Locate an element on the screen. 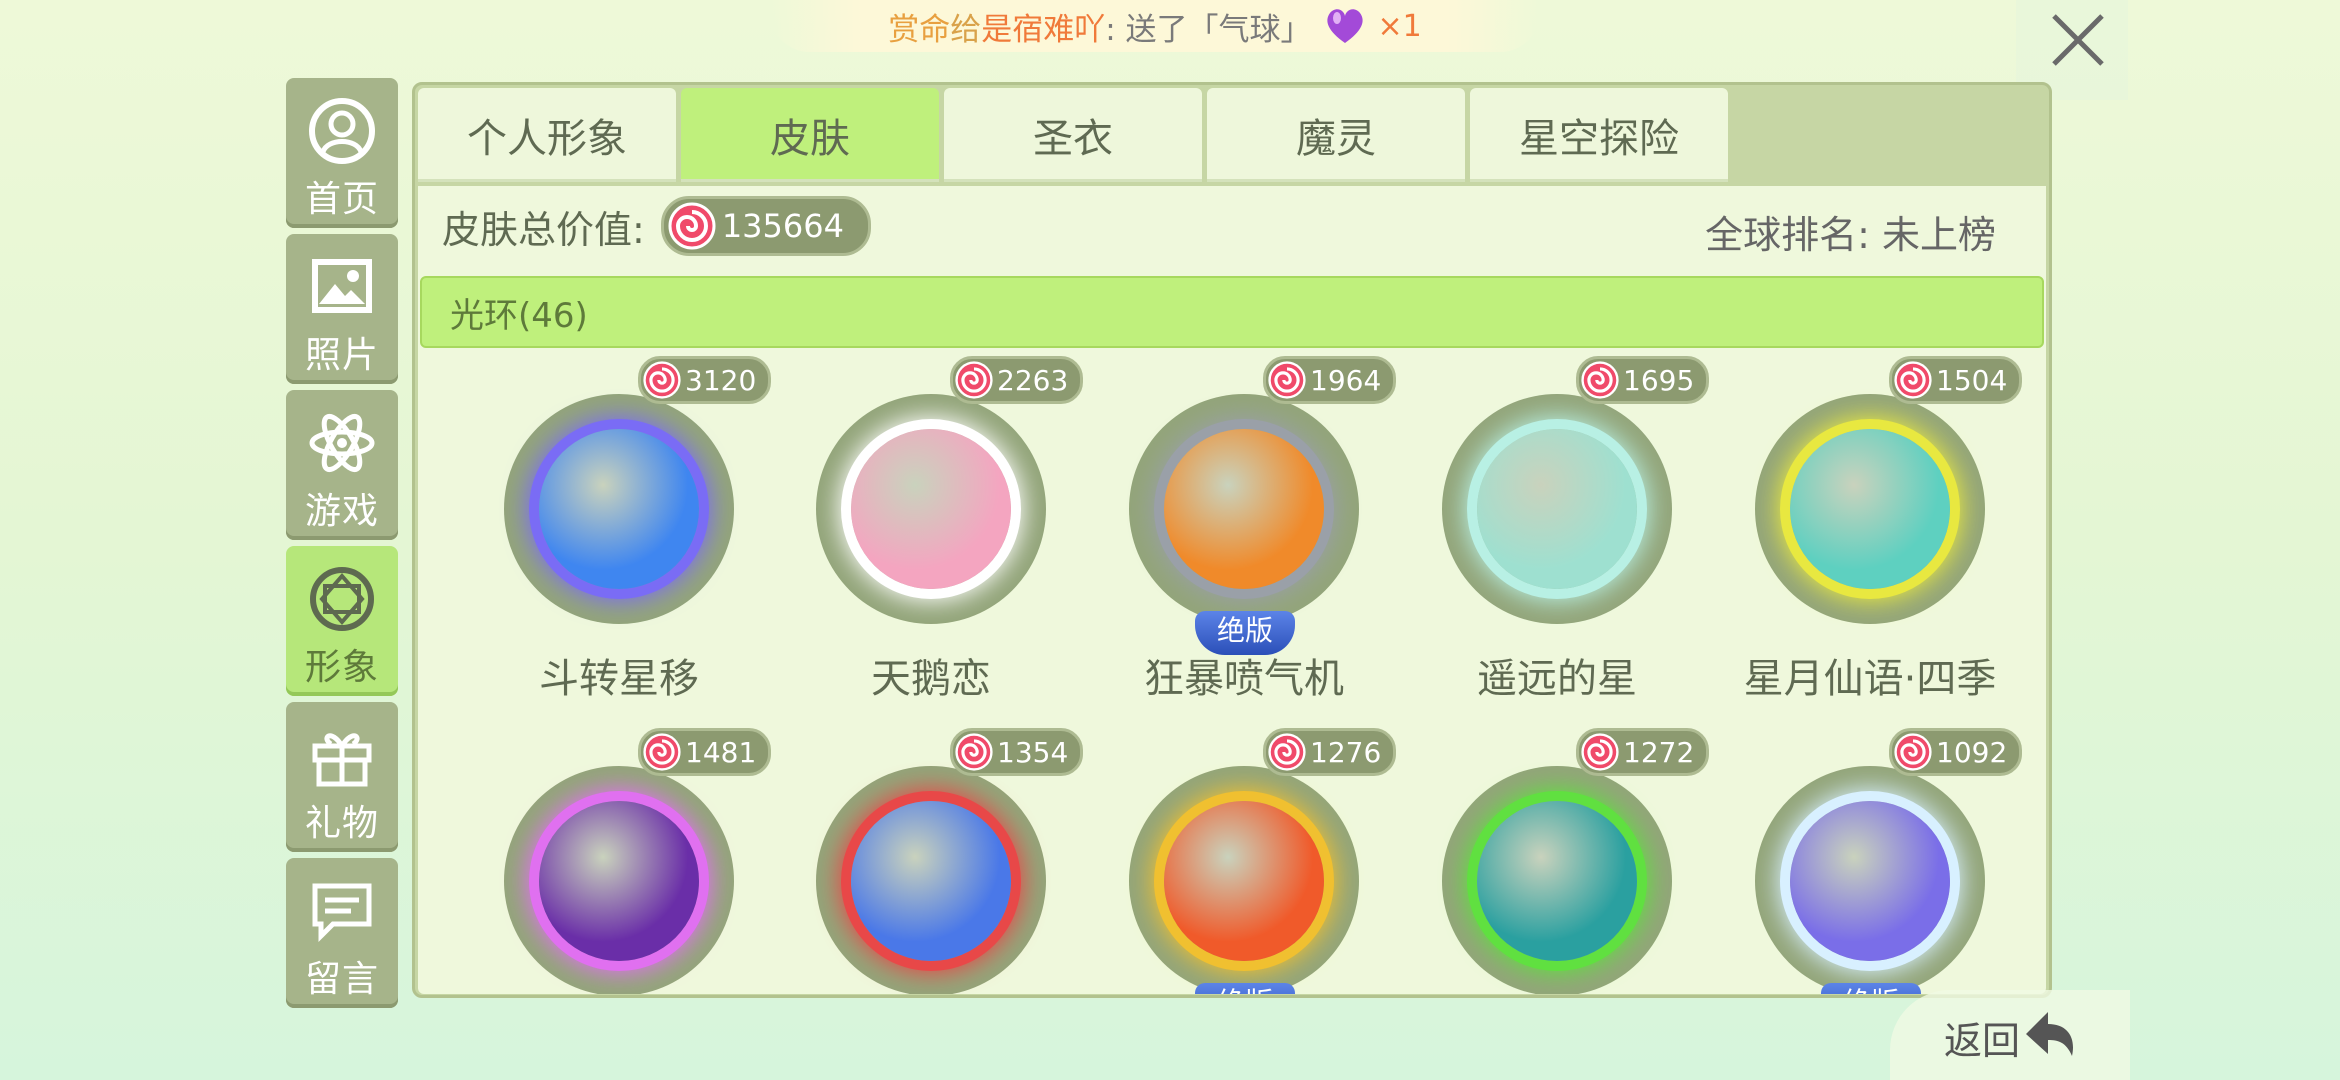 Image resolution: width=2340 pixels, height=1080 pixels. item-price: 1481 is located at coordinates (705, 752).